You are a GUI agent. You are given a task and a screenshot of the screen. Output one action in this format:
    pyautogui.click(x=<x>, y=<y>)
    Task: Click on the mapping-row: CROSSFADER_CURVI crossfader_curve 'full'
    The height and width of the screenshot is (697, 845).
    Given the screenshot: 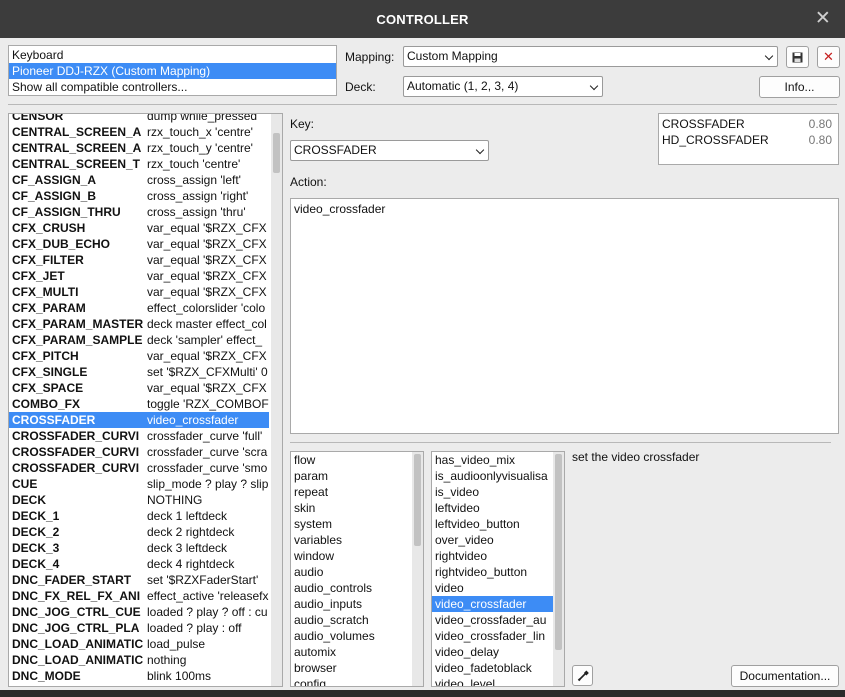 What is the action you would take?
    pyautogui.click(x=139, y=436)
    